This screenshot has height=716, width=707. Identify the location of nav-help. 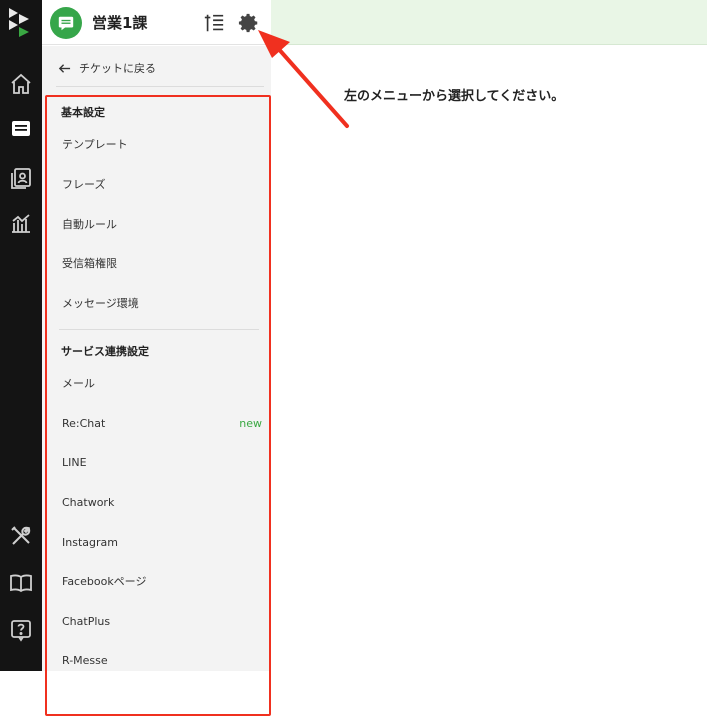
(21, 630).